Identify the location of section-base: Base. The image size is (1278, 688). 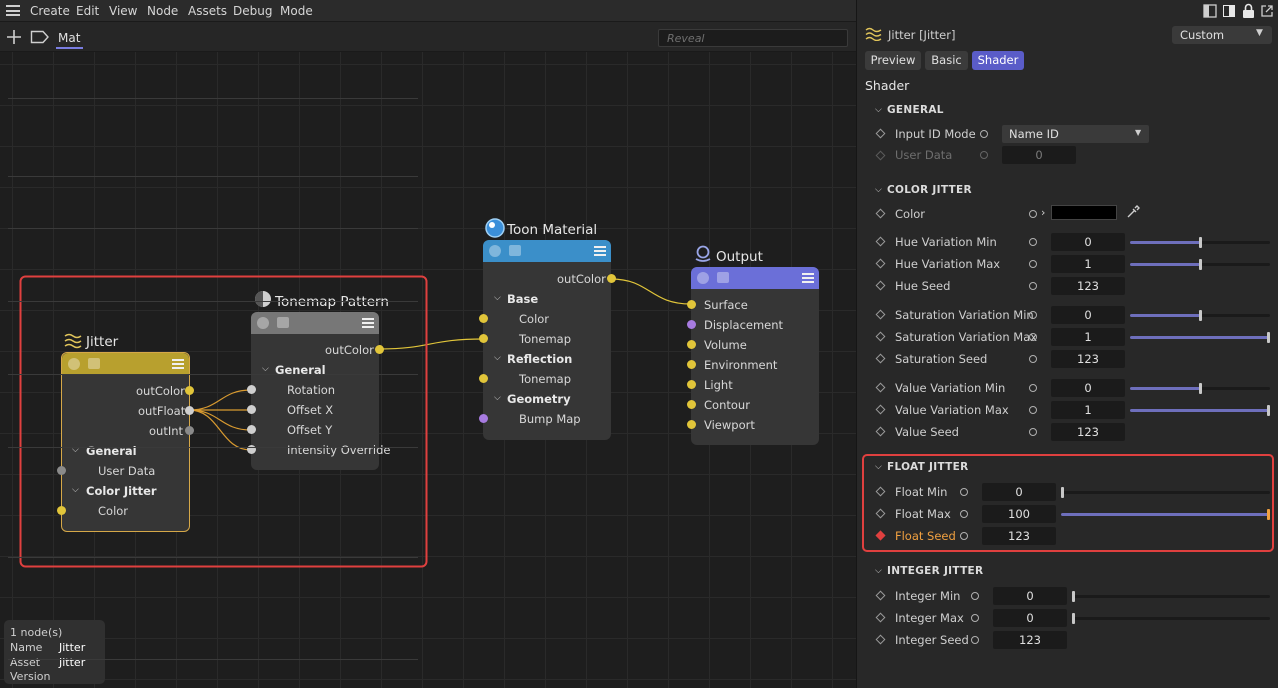
(522, 299).